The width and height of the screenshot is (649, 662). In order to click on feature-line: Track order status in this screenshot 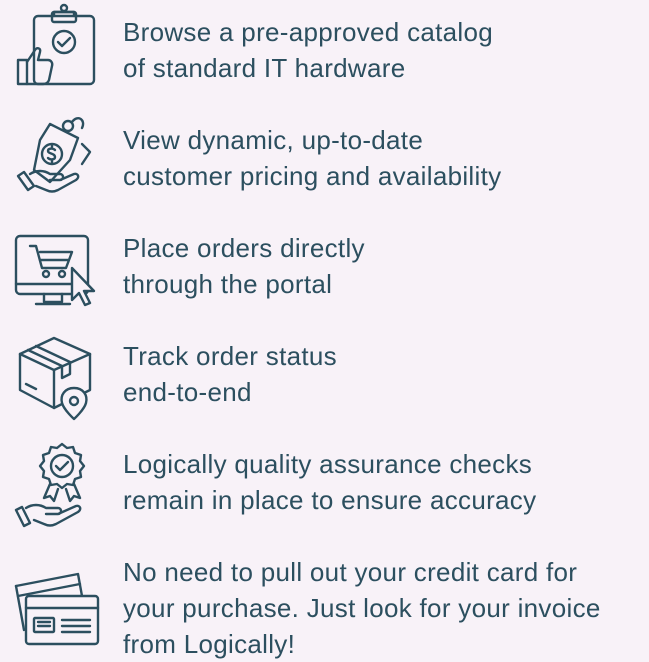, I will do `click(230, 356)`.